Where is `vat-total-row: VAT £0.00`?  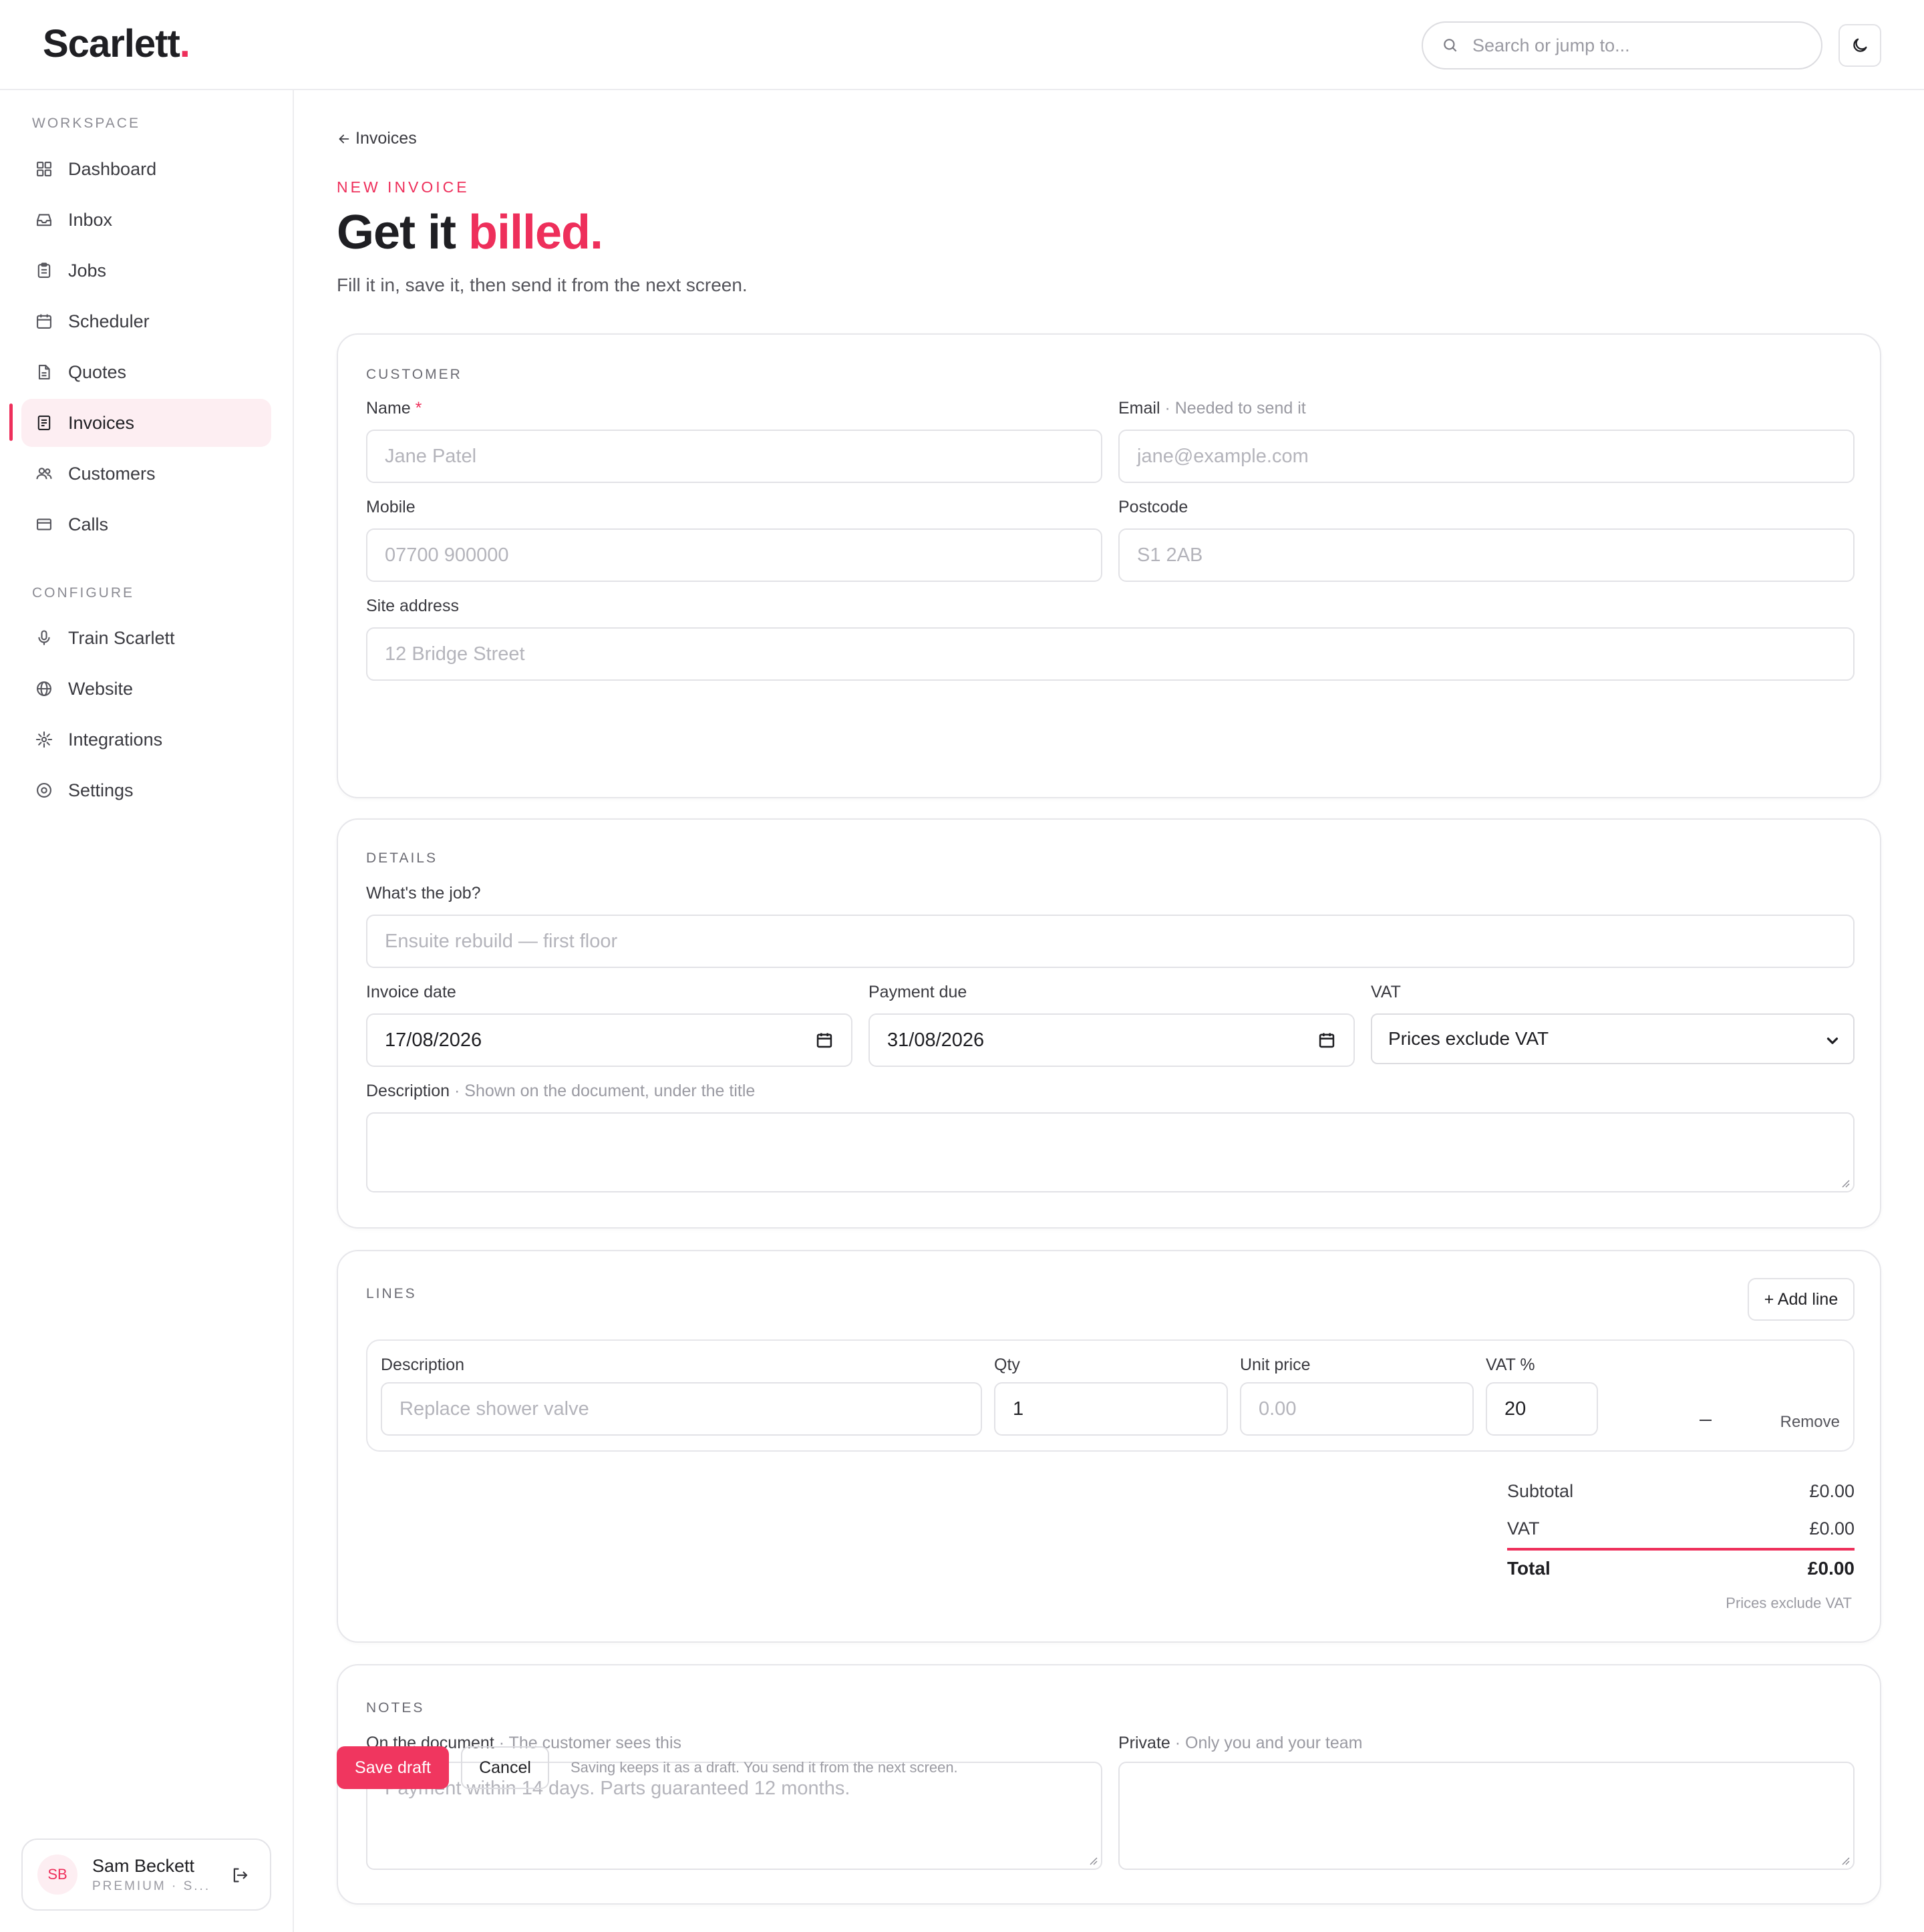
vat-total-row: VAT £0.00 is located at coordinates (1681, 1528).